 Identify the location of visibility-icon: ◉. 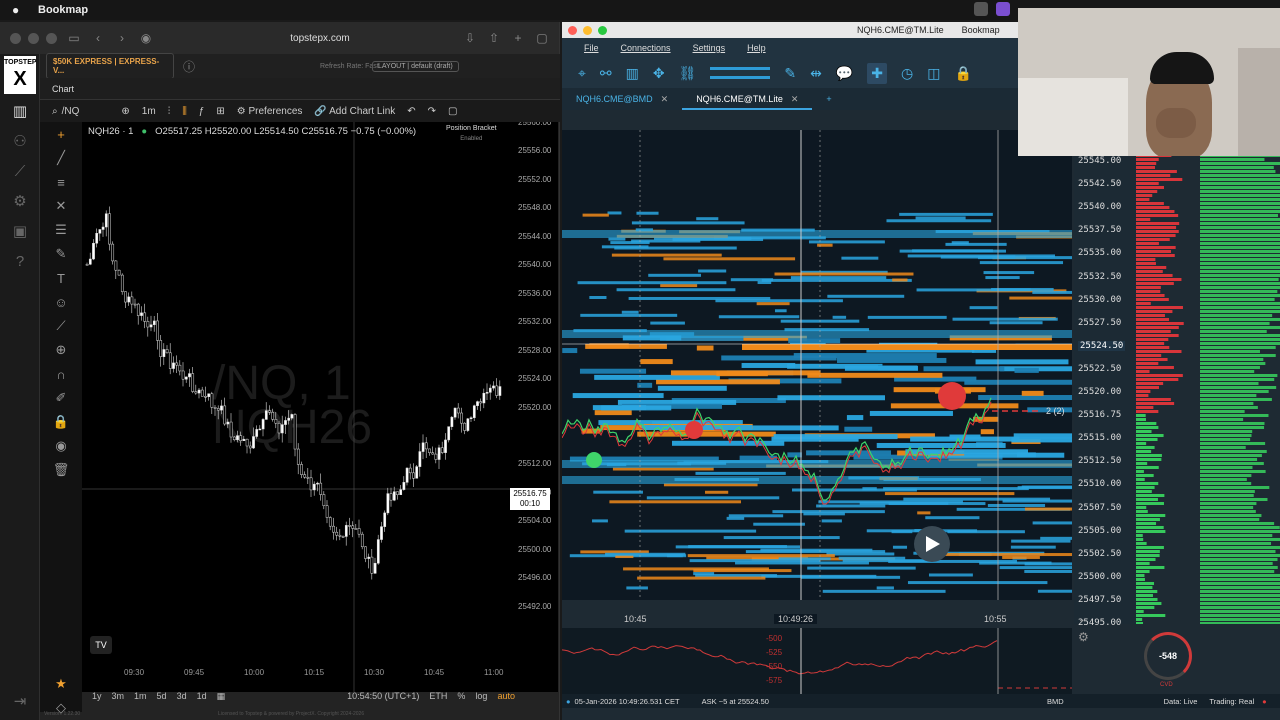
(61, 446).